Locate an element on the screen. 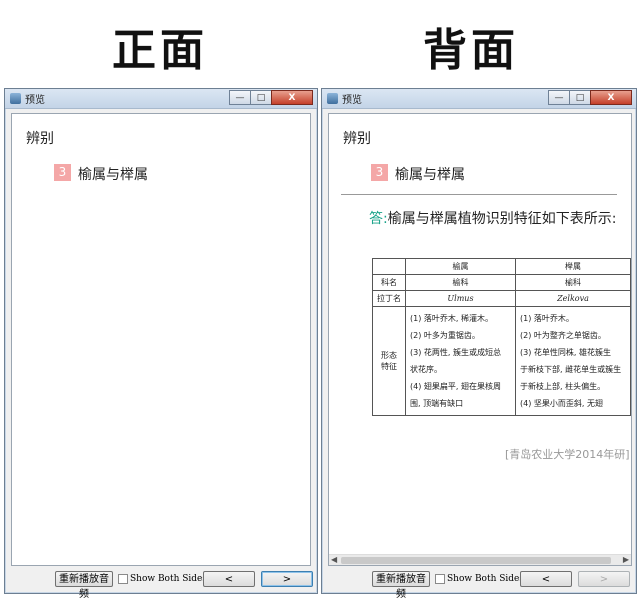 The image size is (644, 602). answer-text: 答:榆属与榉属植物识别特征如下表所示: is located at coordinates (480, 219).